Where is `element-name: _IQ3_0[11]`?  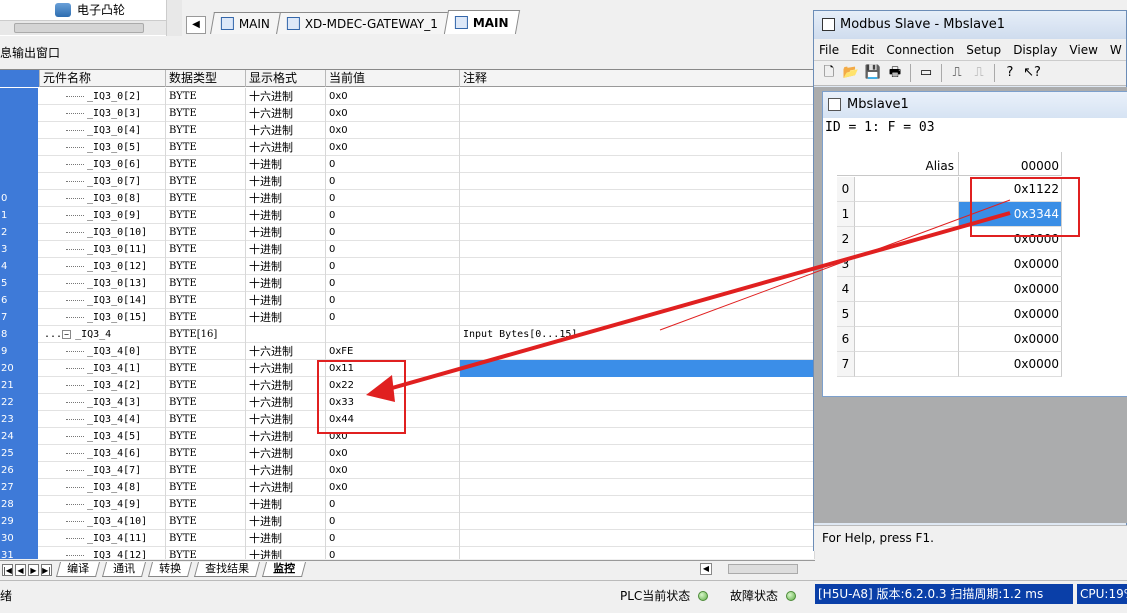 element-name: _IQ3_0[11] is located at coordinates (103, 249).